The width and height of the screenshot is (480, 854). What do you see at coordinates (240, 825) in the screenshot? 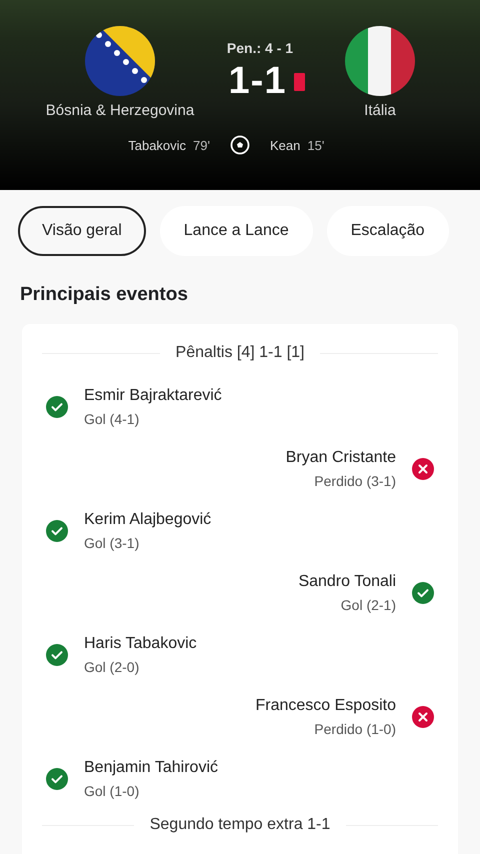
I see `period-title: Segundo tempo extra 1-1` at bounding box center [240, 825].